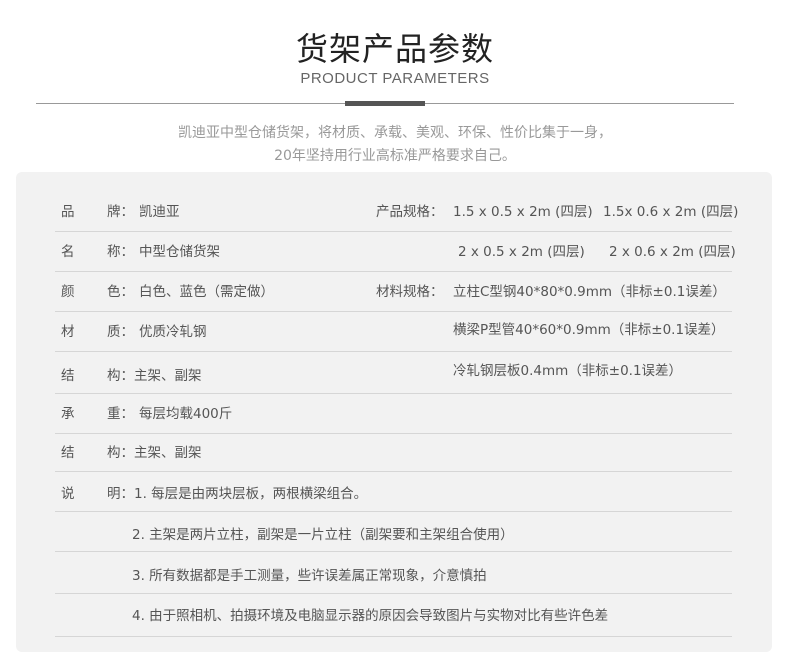 This screenshot has width=790, height=654. I want to click on product-spec-value: 1.5x 0.6 x 2m (四层), so click(671, 212).